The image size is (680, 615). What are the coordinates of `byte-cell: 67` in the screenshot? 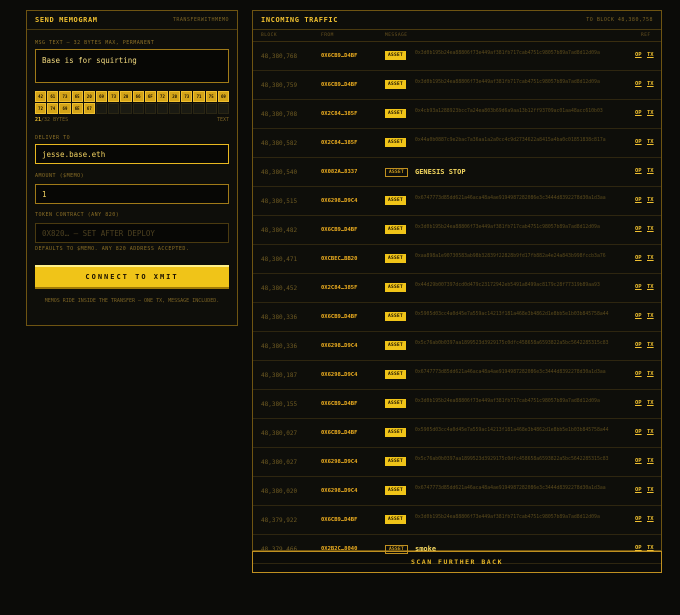 It's located at (89, 108).